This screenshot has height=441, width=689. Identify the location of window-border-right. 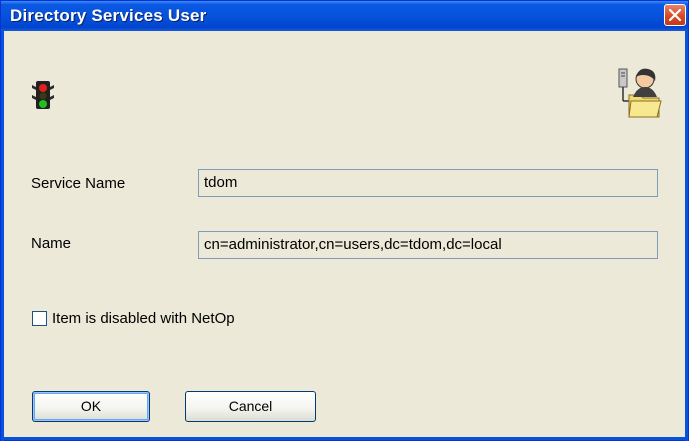
(686, 236).